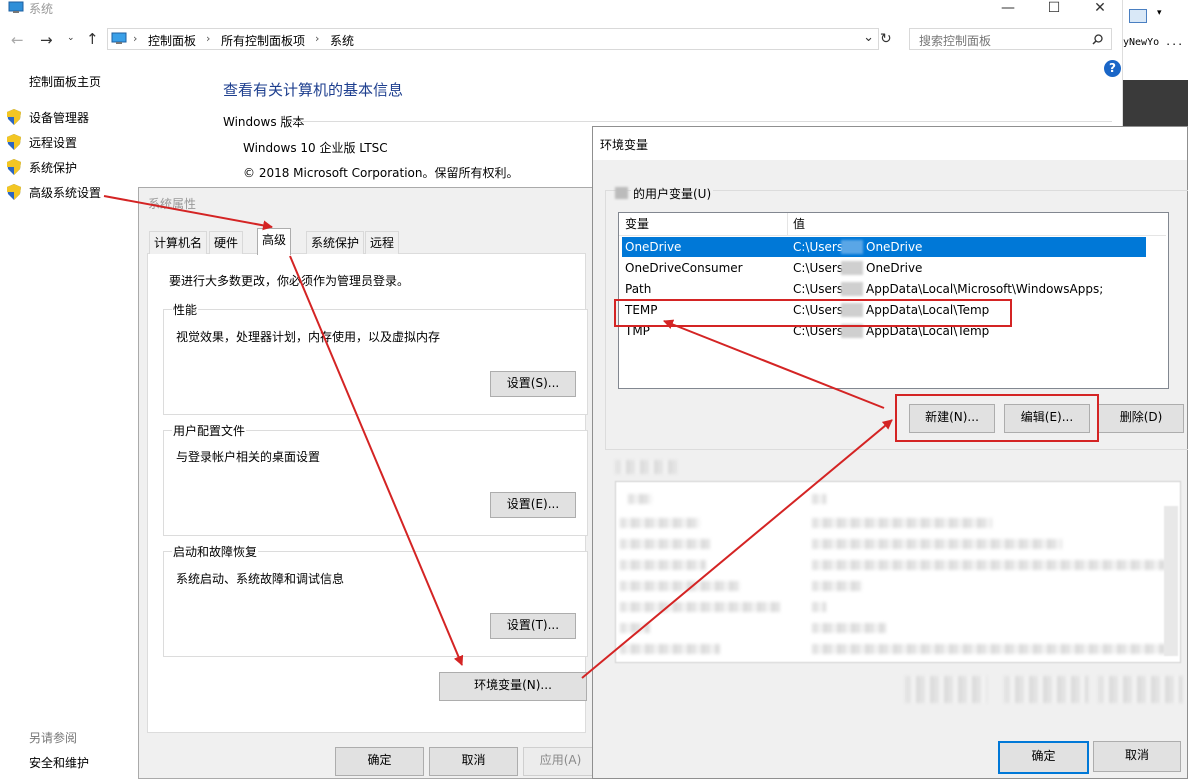 Image resolution: width=1188 pixels, height=779 pixels. I want to click on breadcrumb-control-panel: 控制面板, so click(172, 40).